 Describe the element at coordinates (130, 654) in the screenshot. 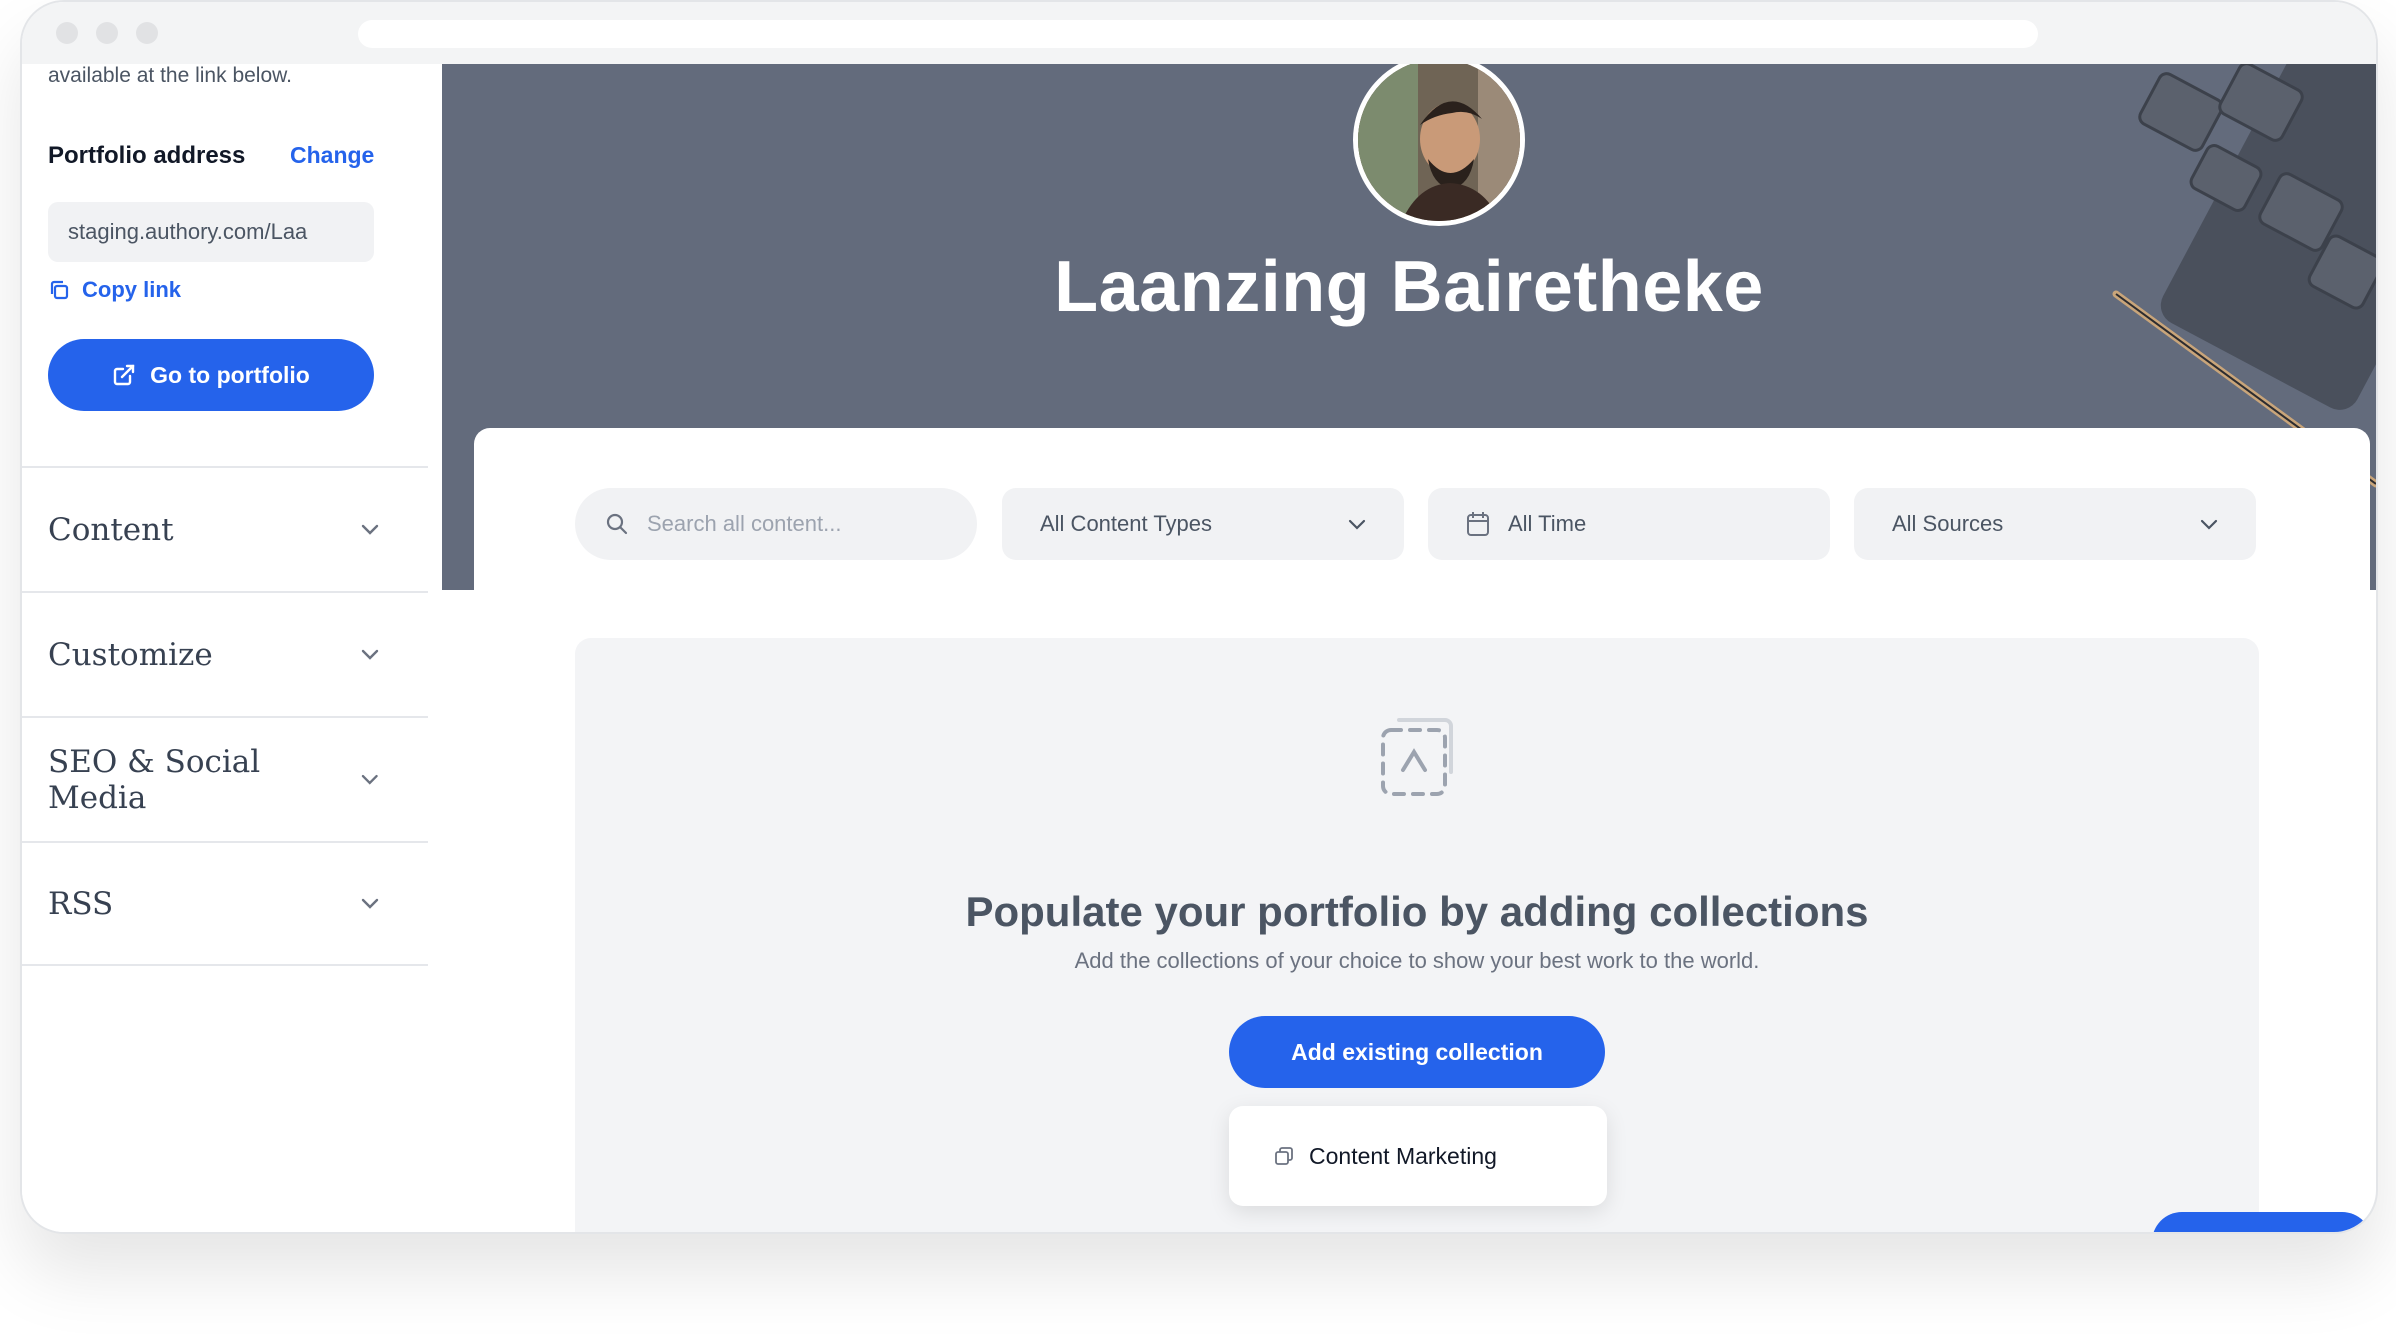

I see `accordion-label: Customize` at that location.